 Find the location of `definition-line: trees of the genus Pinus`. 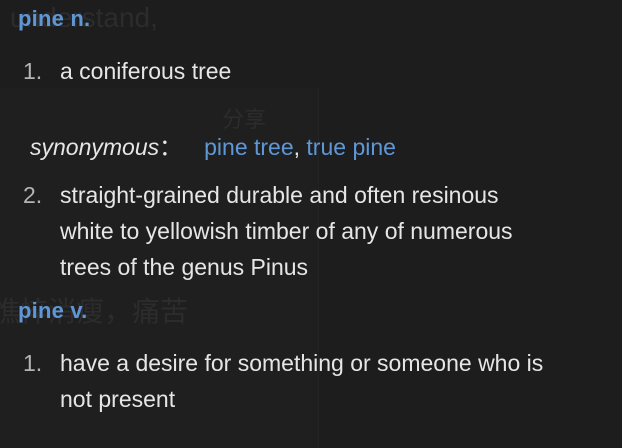

definition-line: trees of the genus Pinus is located at coordinates (184, 267).